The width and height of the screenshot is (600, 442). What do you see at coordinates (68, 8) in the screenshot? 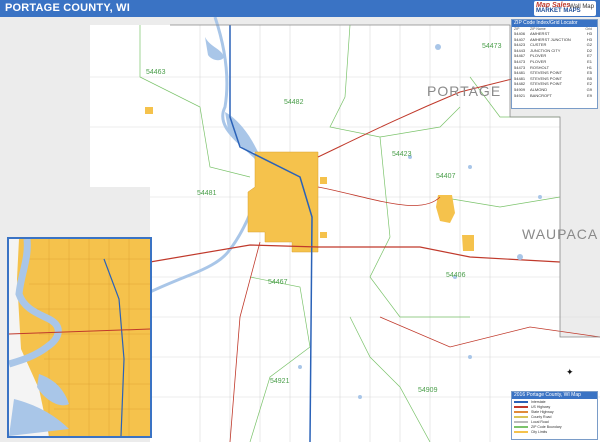
I see `map-title: PORTAGE COUNTY, WI` at bounding box center [68, 8].